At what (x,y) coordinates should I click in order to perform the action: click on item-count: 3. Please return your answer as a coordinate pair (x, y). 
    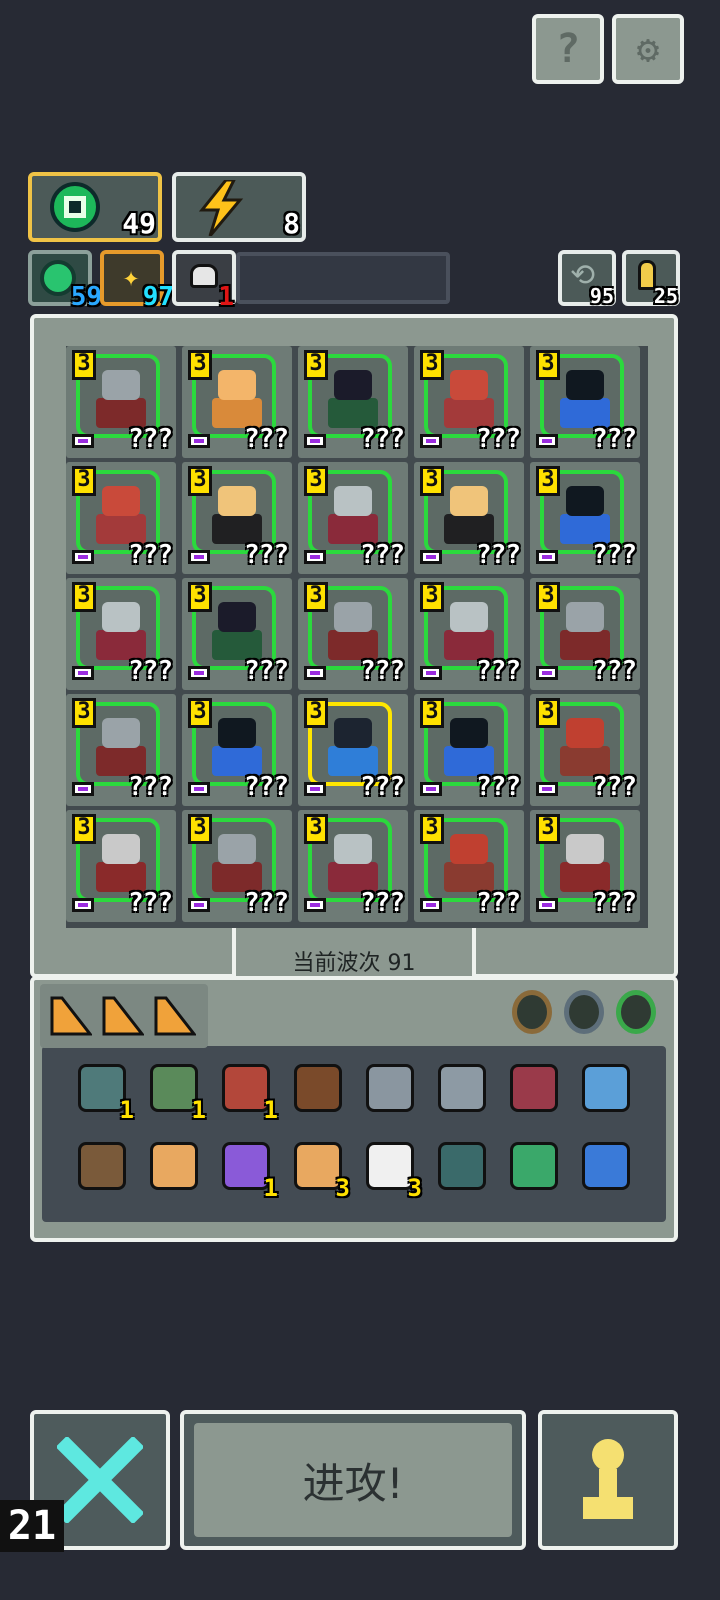
    Looking at the image, I should click on (414, 1188).